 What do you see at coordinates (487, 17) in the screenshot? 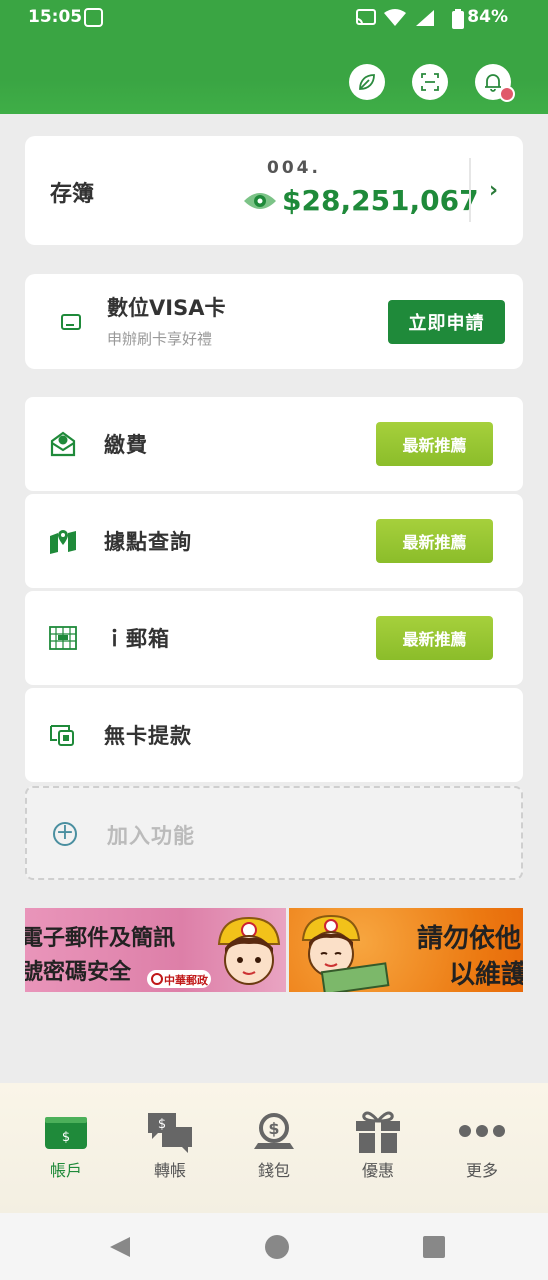
I see `battery-level: 84%` at bounding box center [487, 17].